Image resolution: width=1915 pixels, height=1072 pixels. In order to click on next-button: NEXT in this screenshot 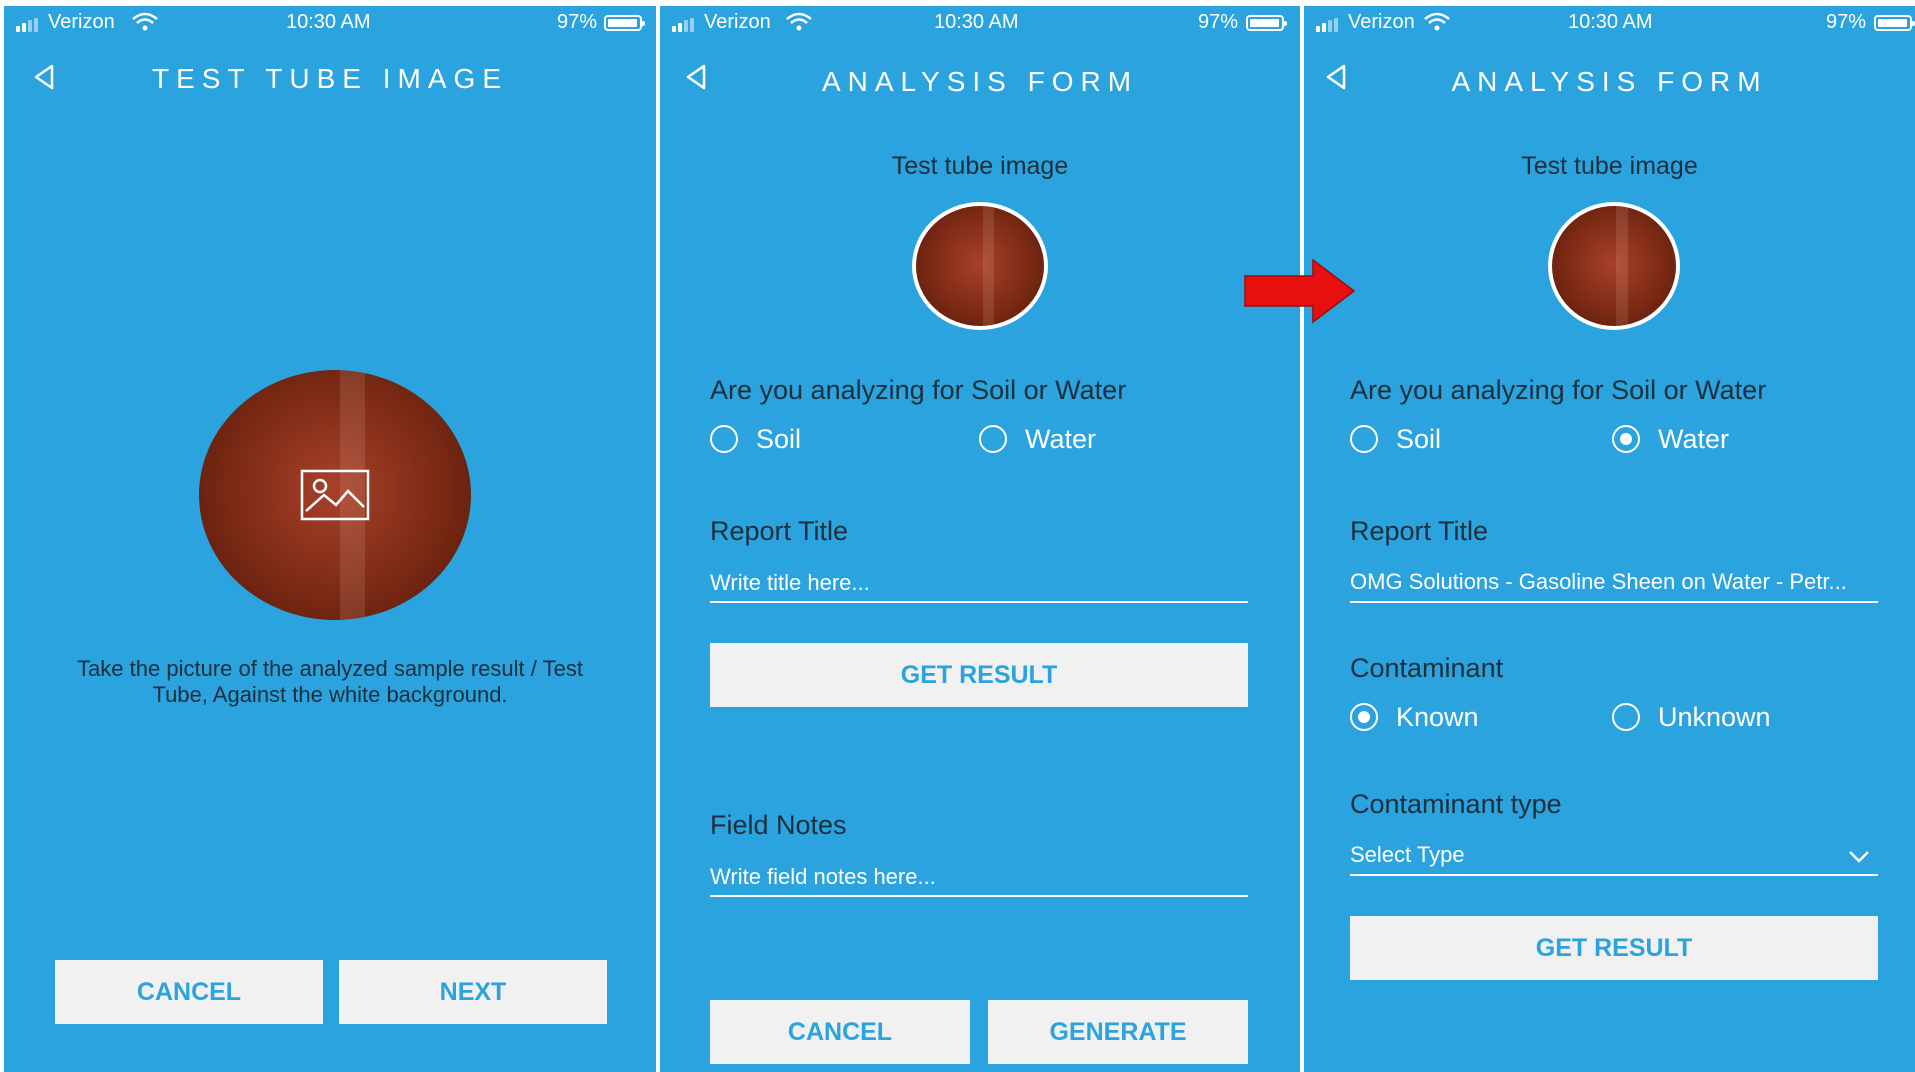, I will do `click(473, 992)`.